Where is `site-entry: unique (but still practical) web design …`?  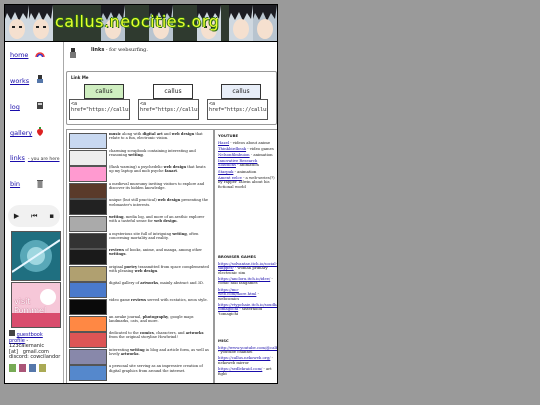
site-entry: unique (but still practical) web design … is located at coordinates (140, 207).